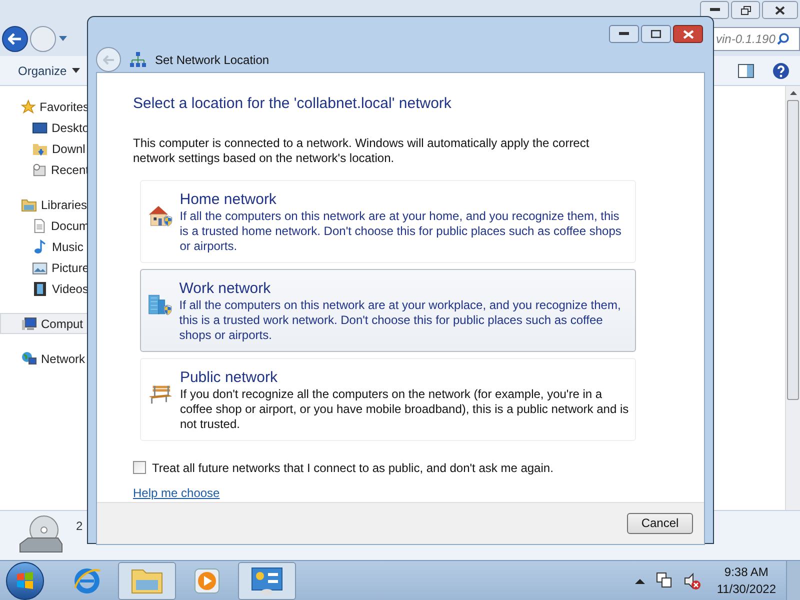 The height and width of the screenshot is (600, 800). I want to click on option-title: Public network, so click(229, 377).